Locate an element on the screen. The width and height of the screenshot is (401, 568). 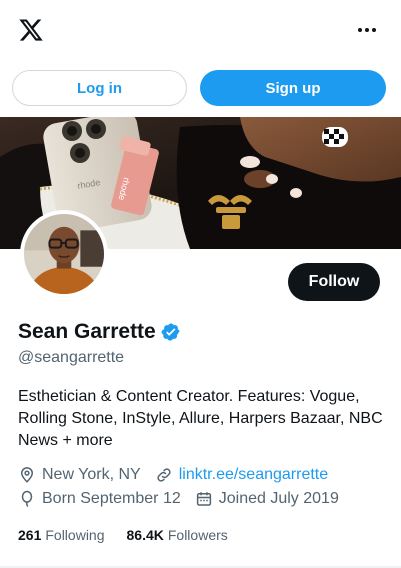
joined-item: Joined July 2019 is located at coordinates (267, 499).